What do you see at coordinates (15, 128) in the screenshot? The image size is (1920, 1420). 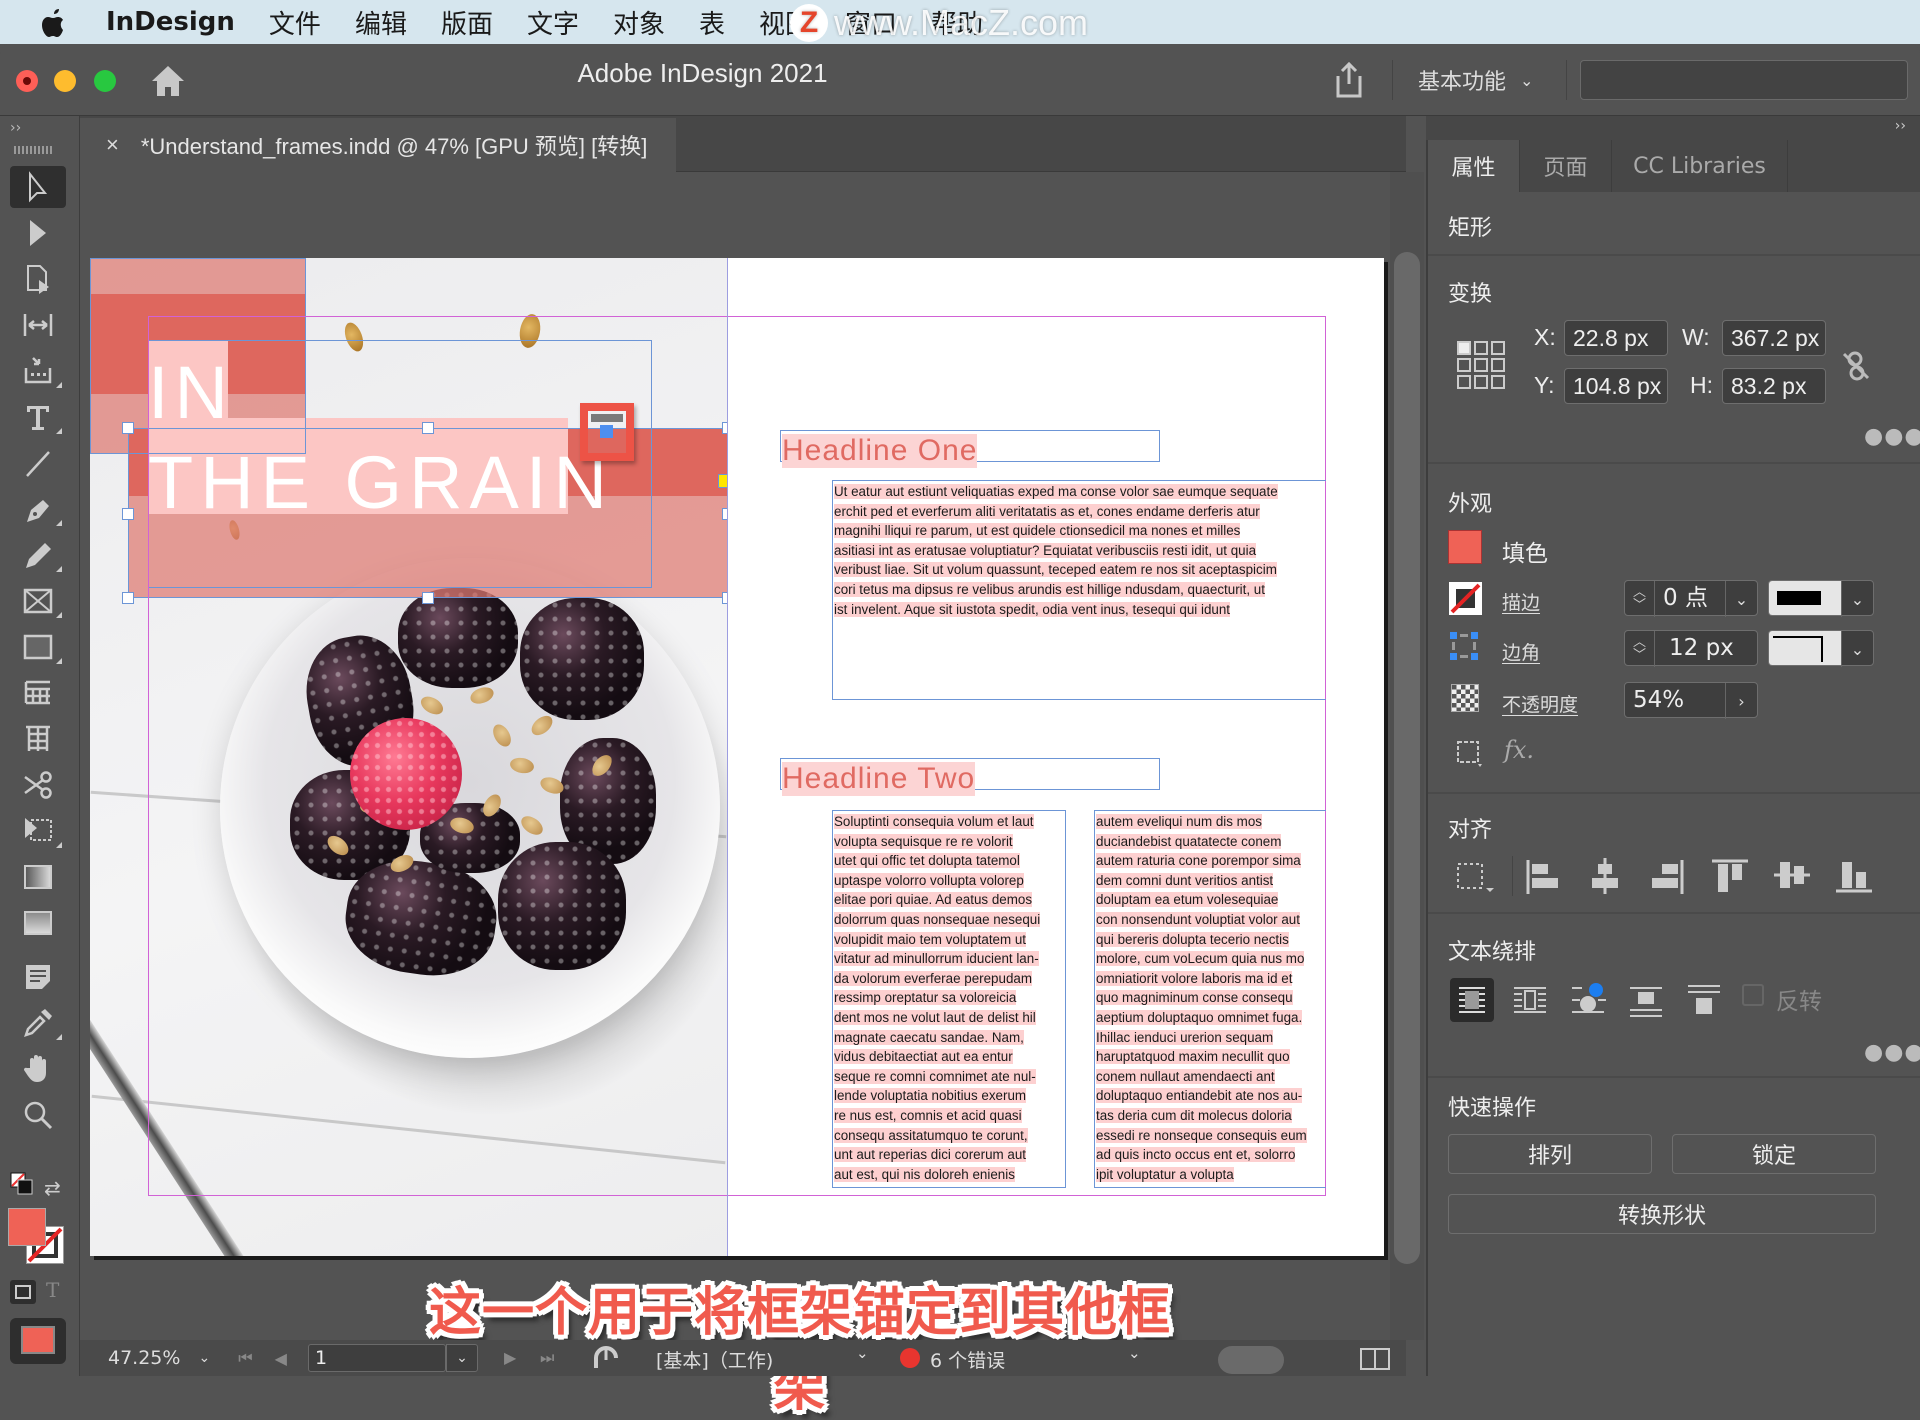 I see `expand-panel-icon: ››` at bounding box center [15, 128].